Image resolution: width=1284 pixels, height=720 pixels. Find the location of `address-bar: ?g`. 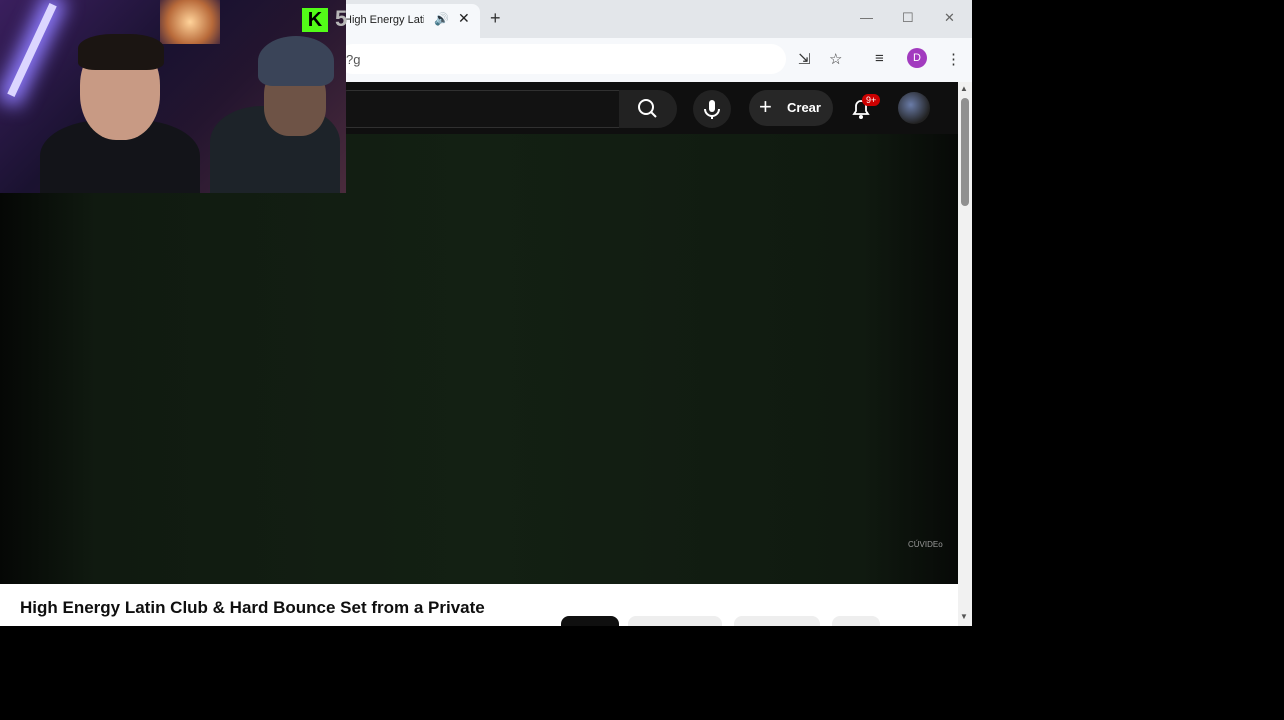

address-bar: ?g is located at coordinates (562, 59).